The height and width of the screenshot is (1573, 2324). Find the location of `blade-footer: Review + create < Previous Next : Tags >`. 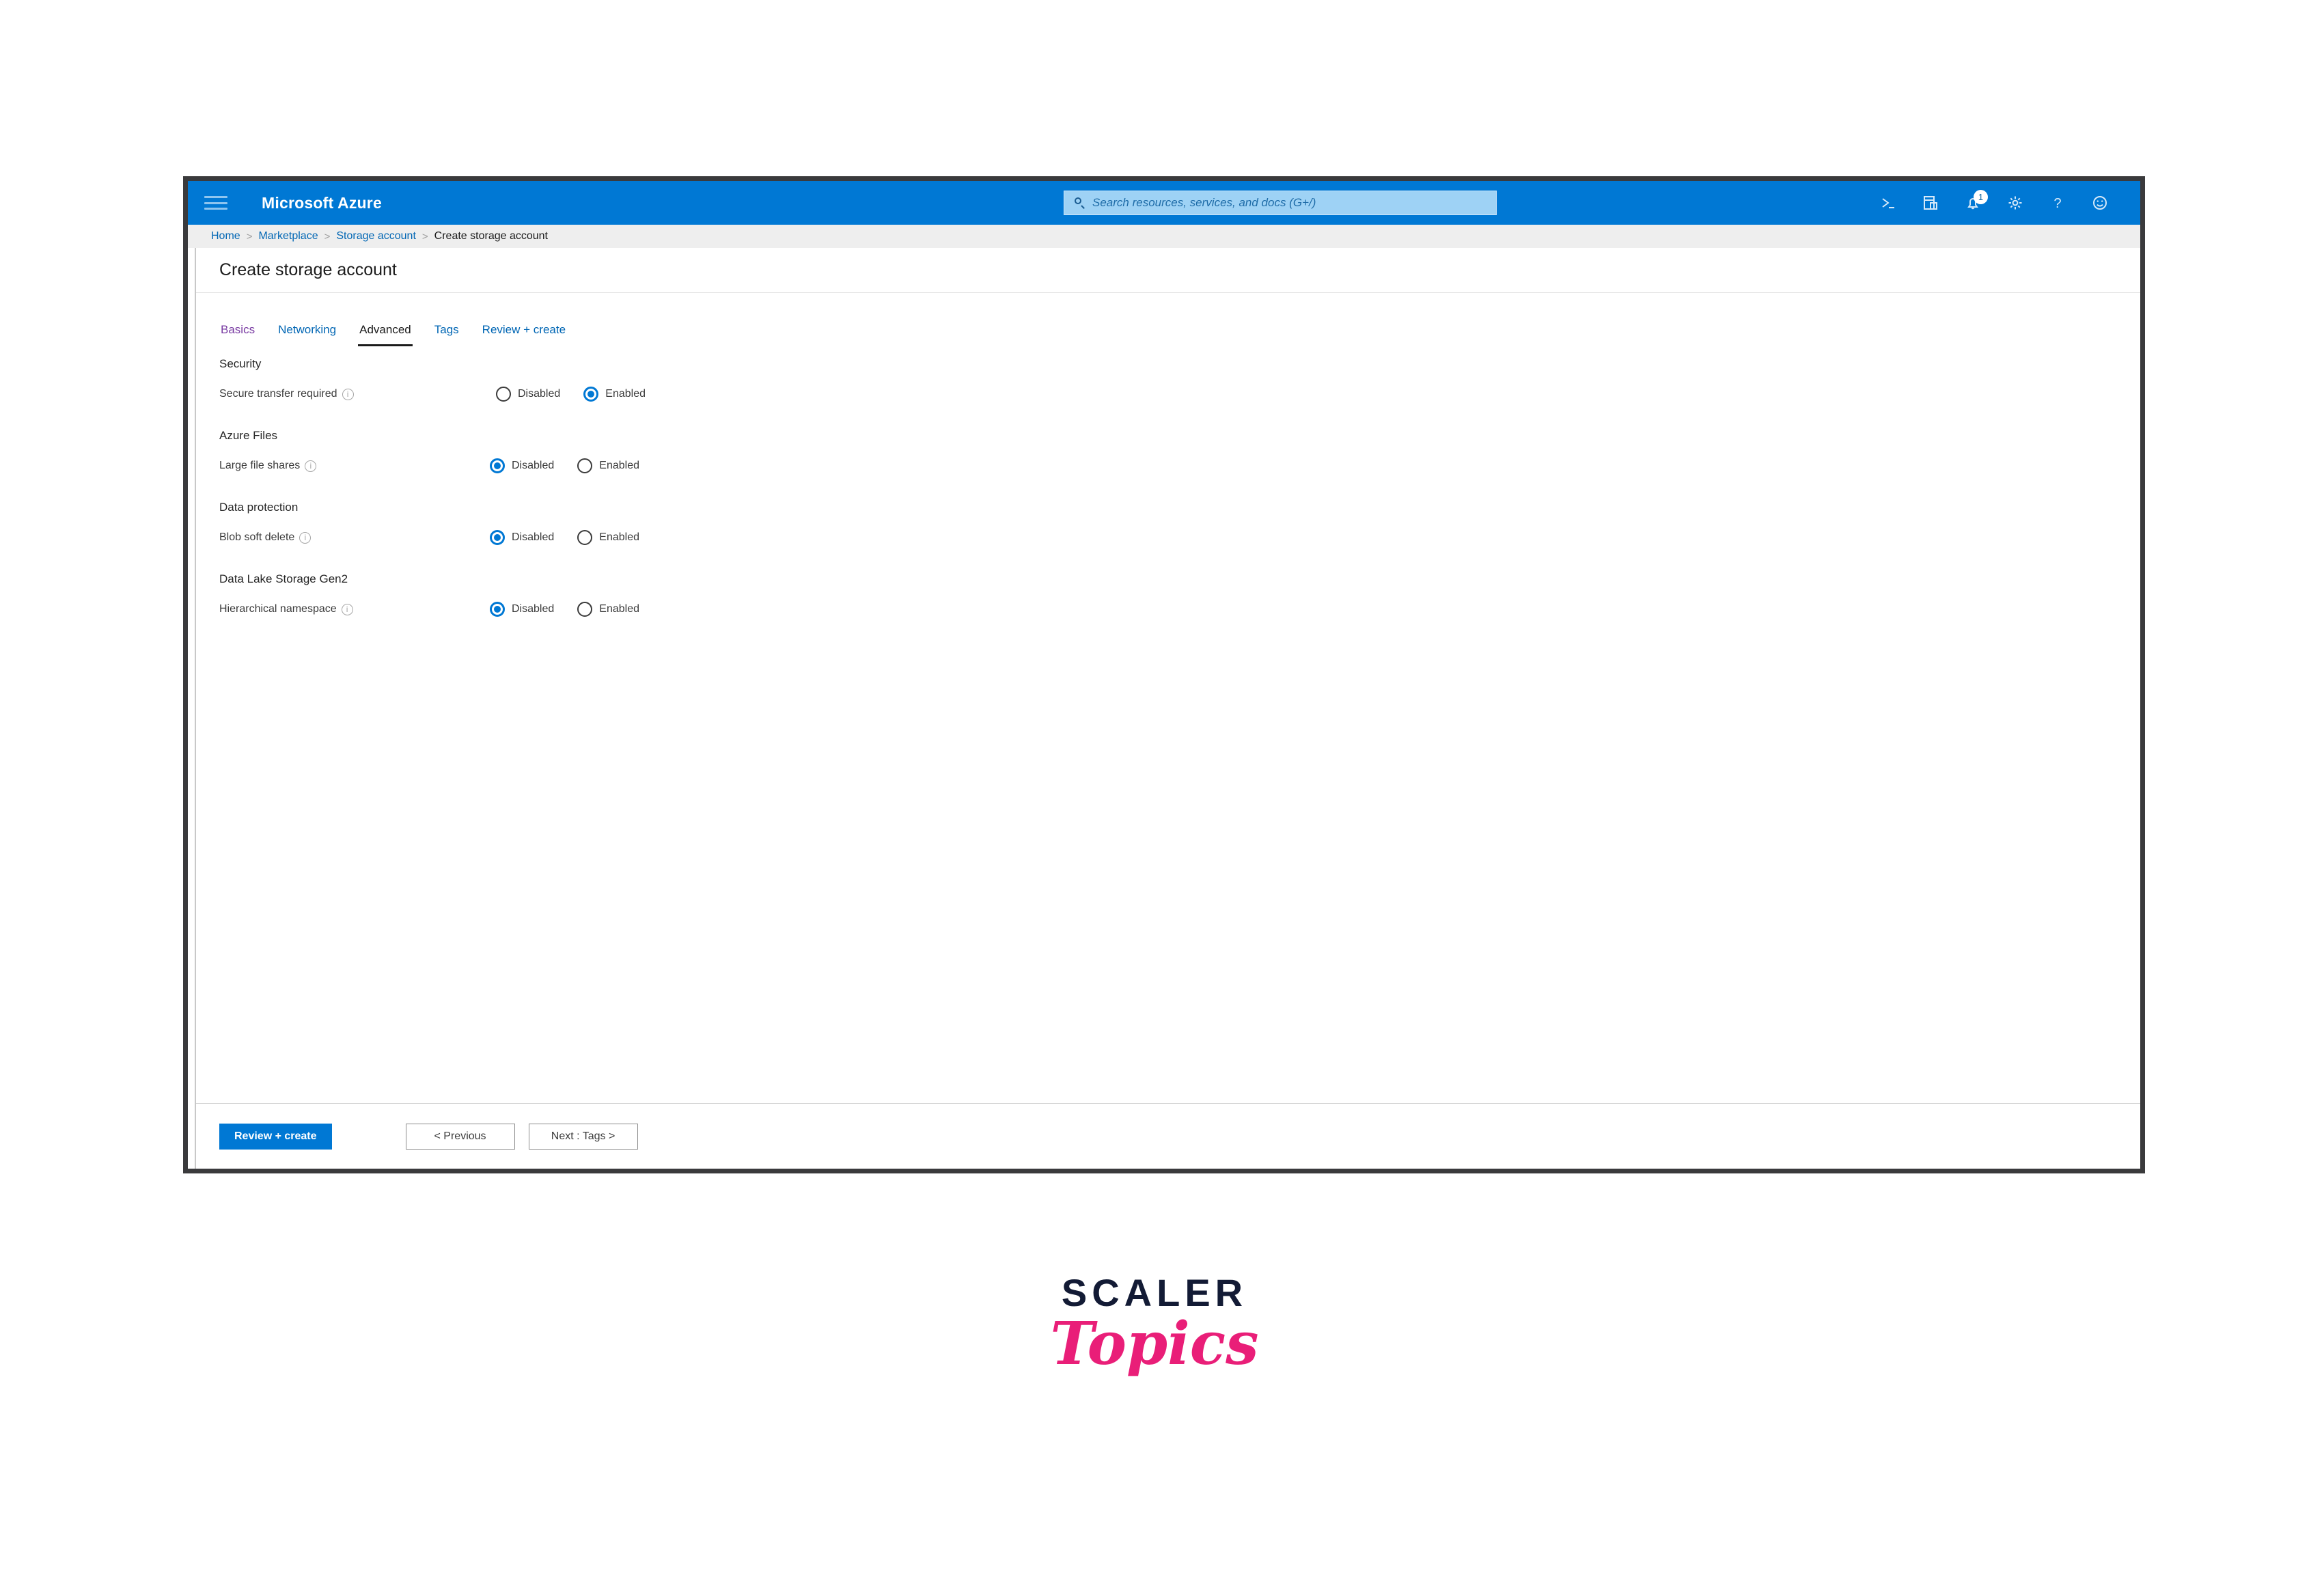

blade-footer: Review + create < Previous Next : Tags > is located at coordinates (1168, 1136).